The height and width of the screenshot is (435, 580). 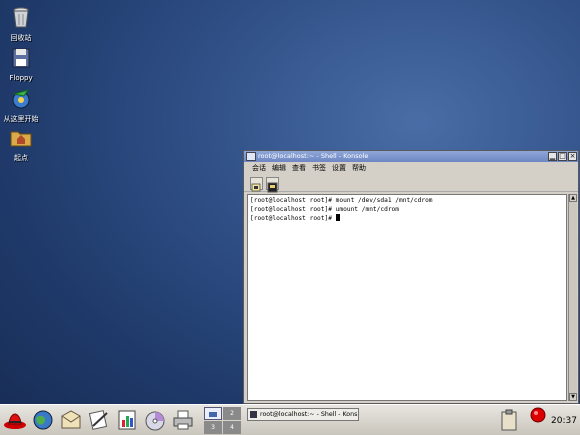 I want to click on task-label: root@localhost:~ - Shell - Kons, so click(x=309, y=414).